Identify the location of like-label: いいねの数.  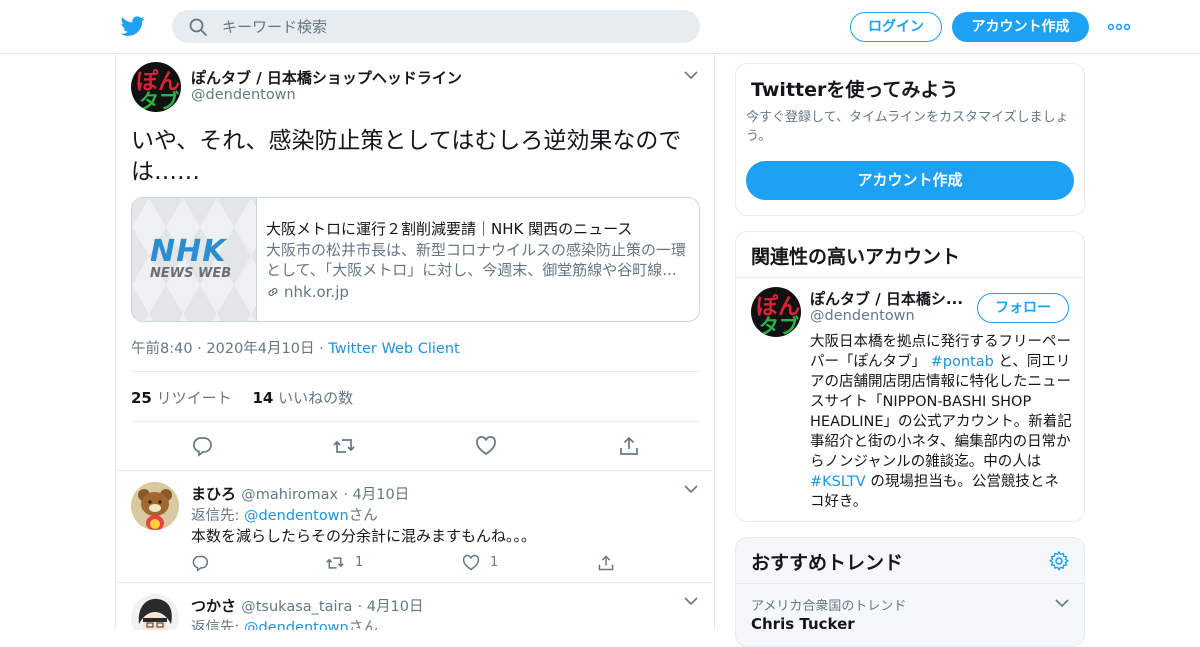
(315, 398).